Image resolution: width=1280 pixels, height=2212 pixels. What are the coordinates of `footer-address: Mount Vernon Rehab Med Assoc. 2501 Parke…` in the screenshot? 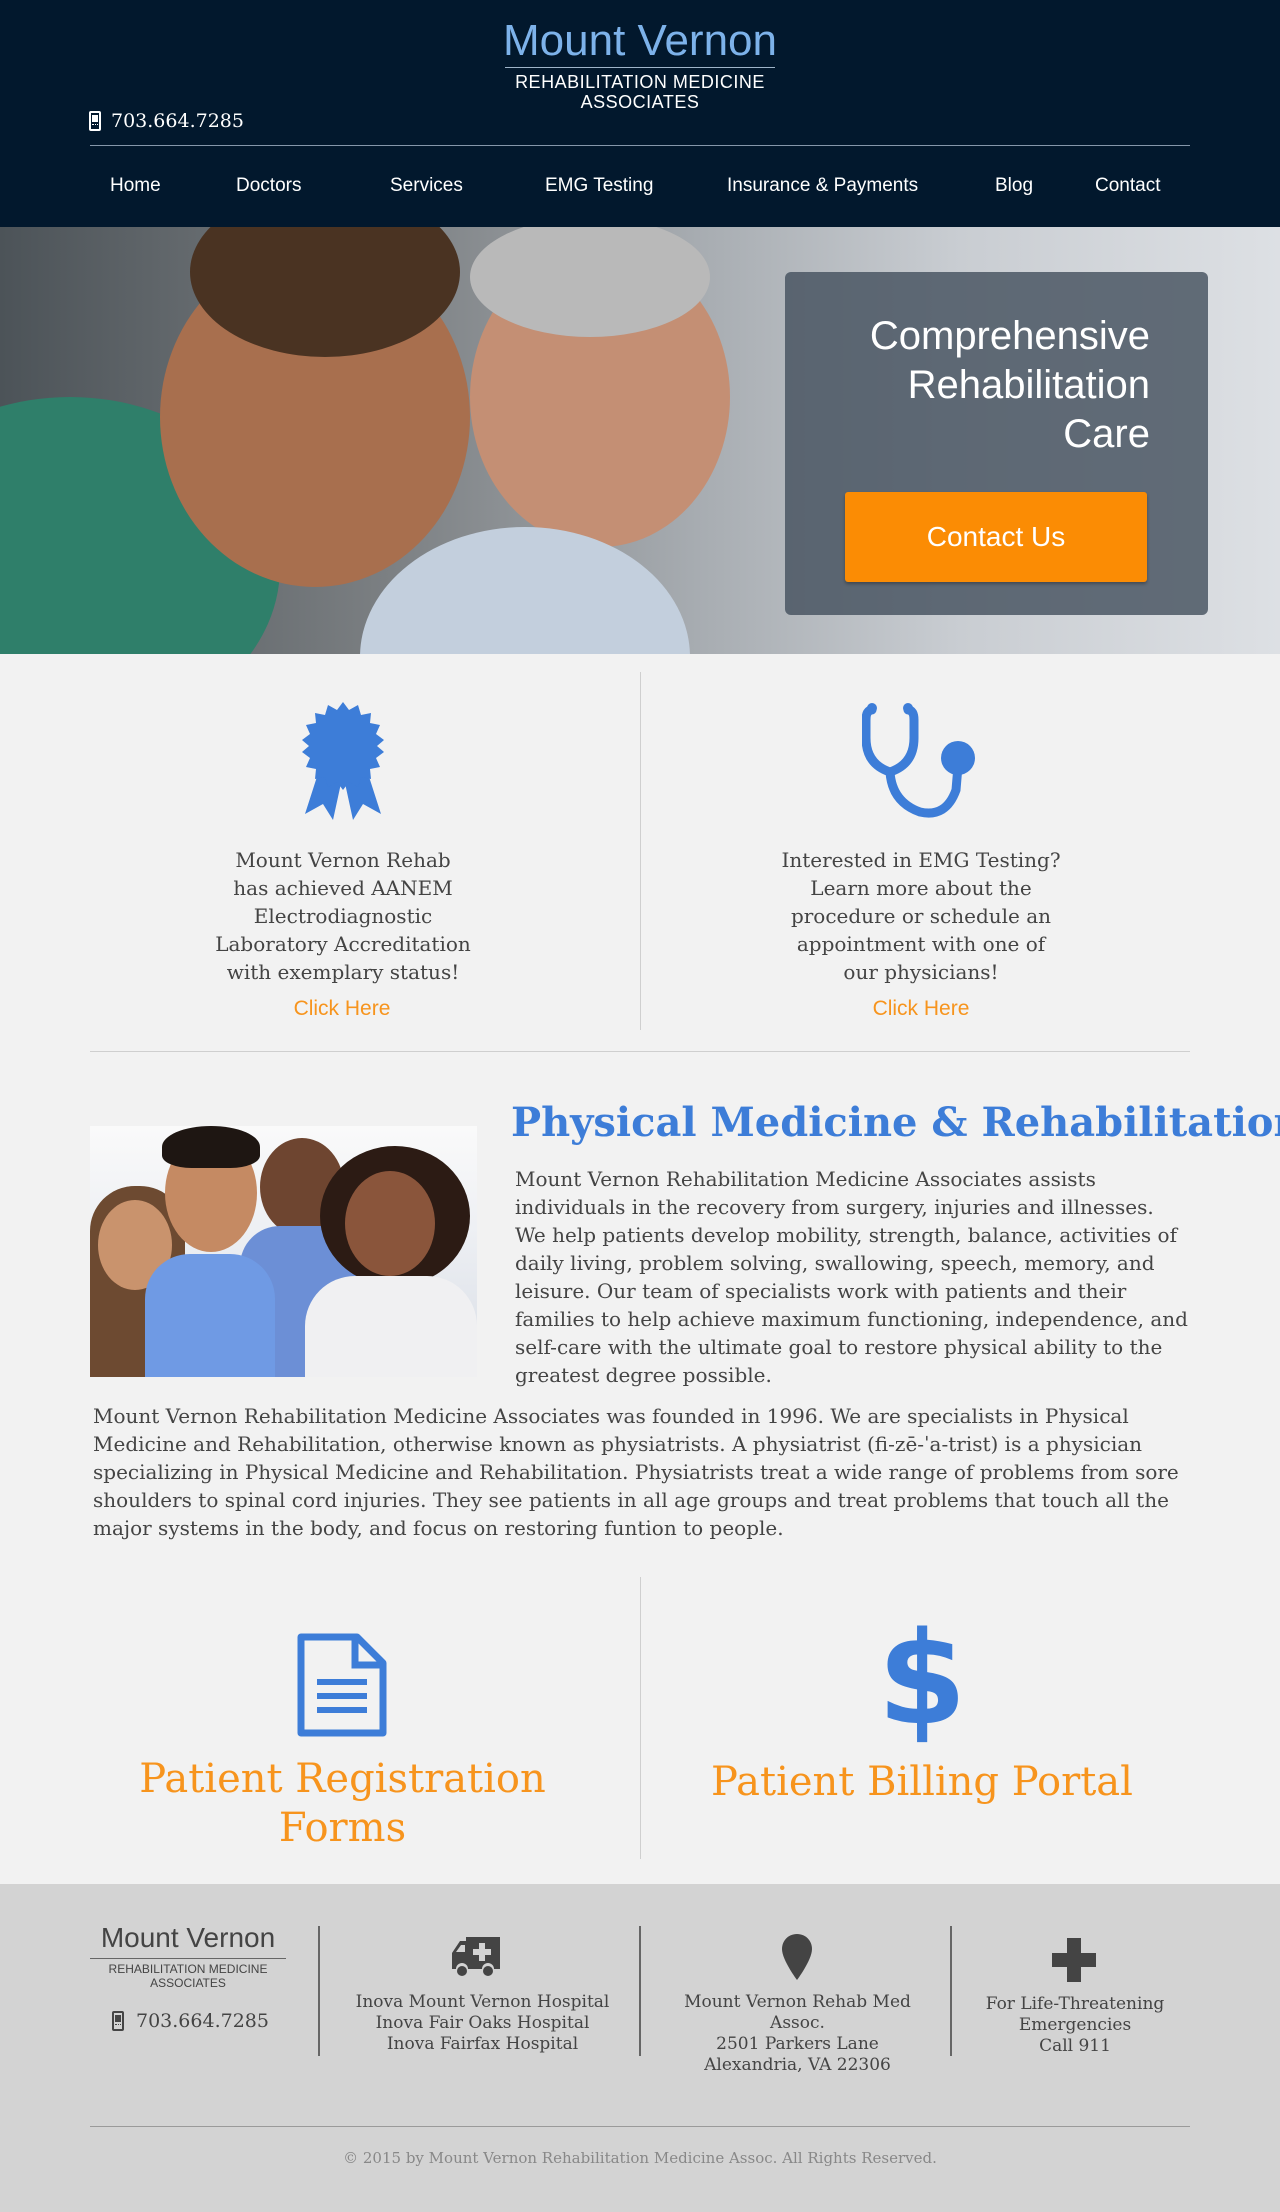 It's located at (797, 2034).